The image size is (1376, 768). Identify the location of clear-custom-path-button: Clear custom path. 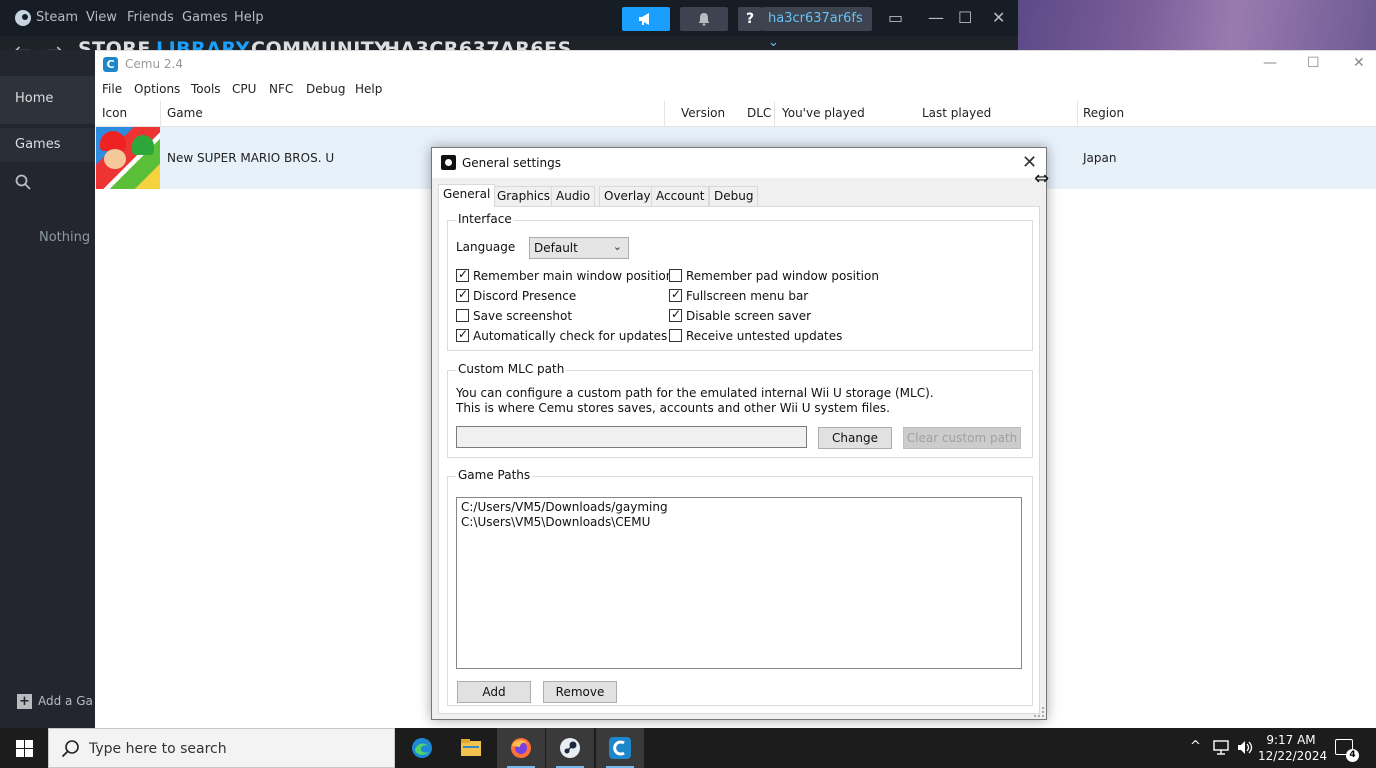
(962, 438).